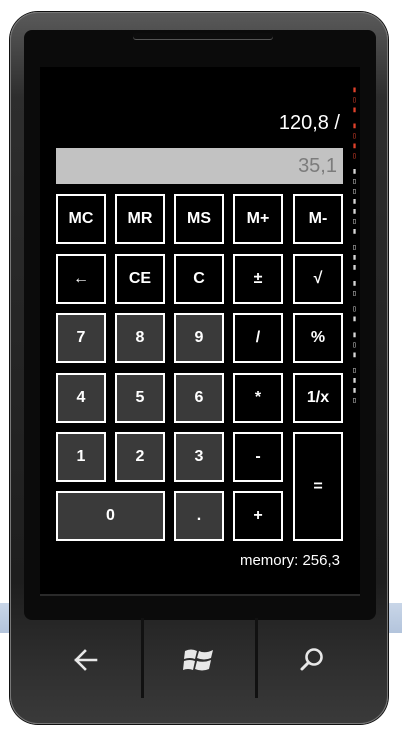 The image size is (402, 731). I want to click on negate-button: ±, so click(258, 279).